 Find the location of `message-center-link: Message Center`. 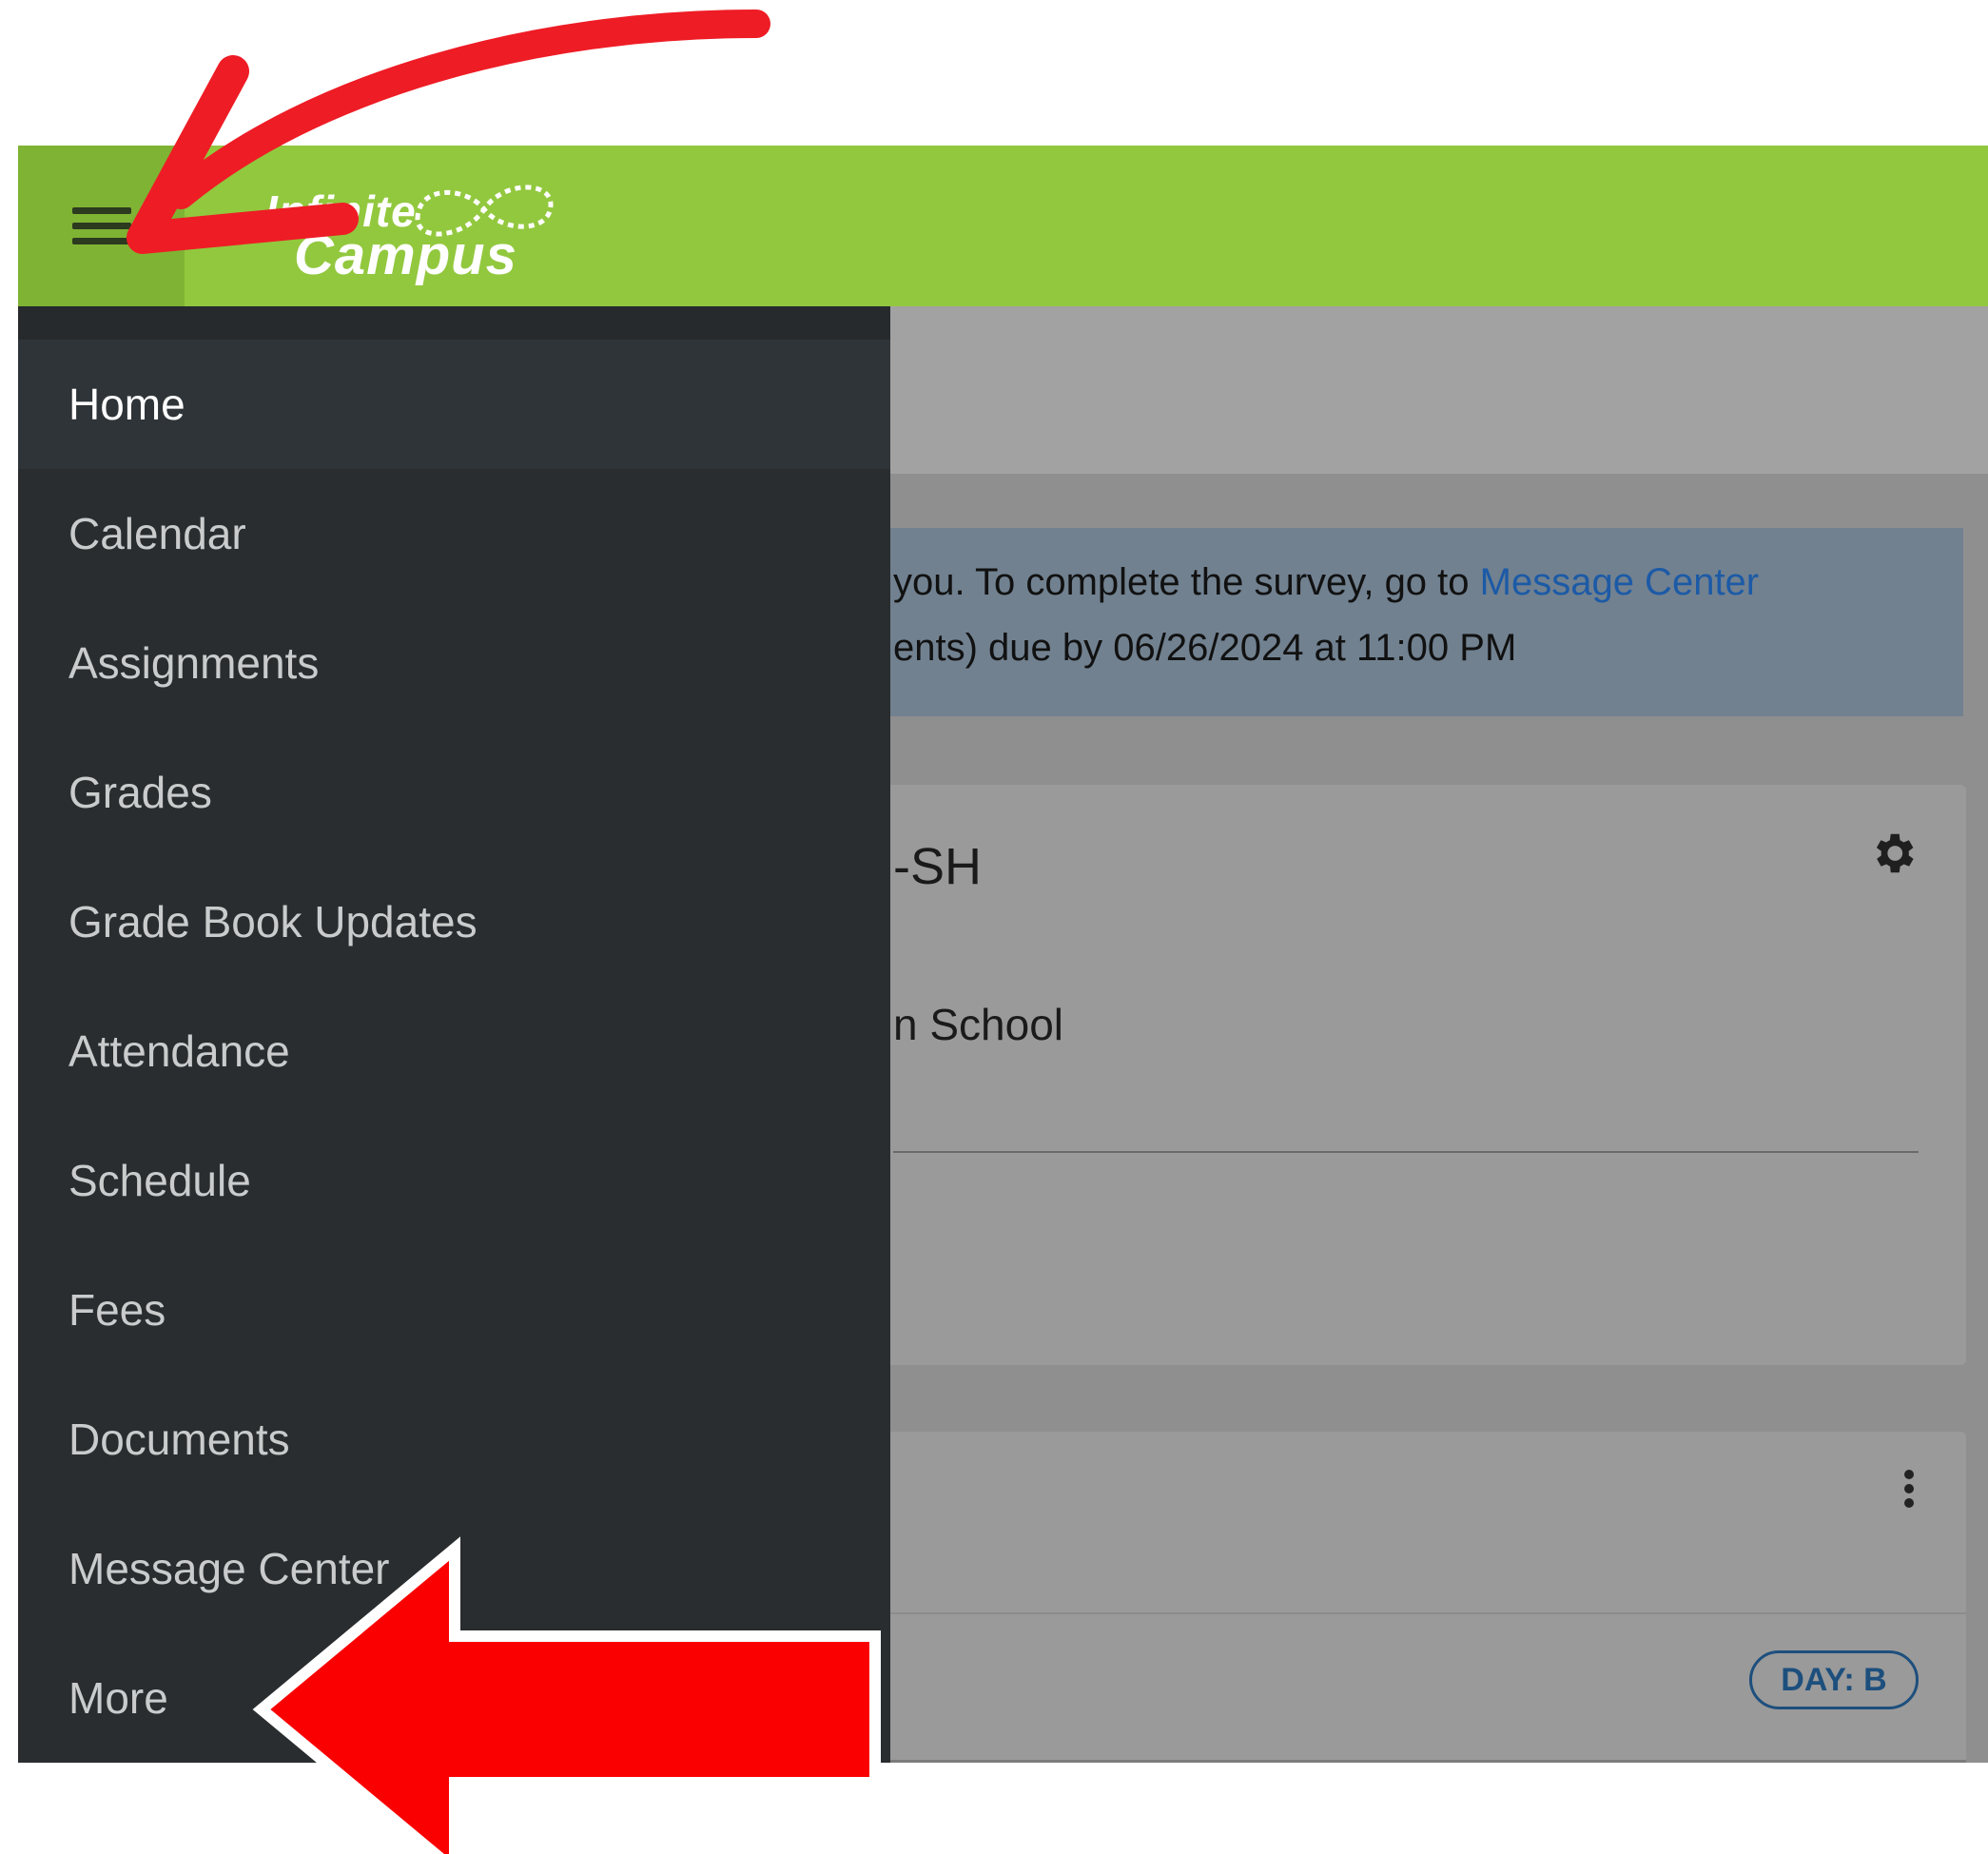

message-center-link: Message Center is located at coordinates (1619, 582).